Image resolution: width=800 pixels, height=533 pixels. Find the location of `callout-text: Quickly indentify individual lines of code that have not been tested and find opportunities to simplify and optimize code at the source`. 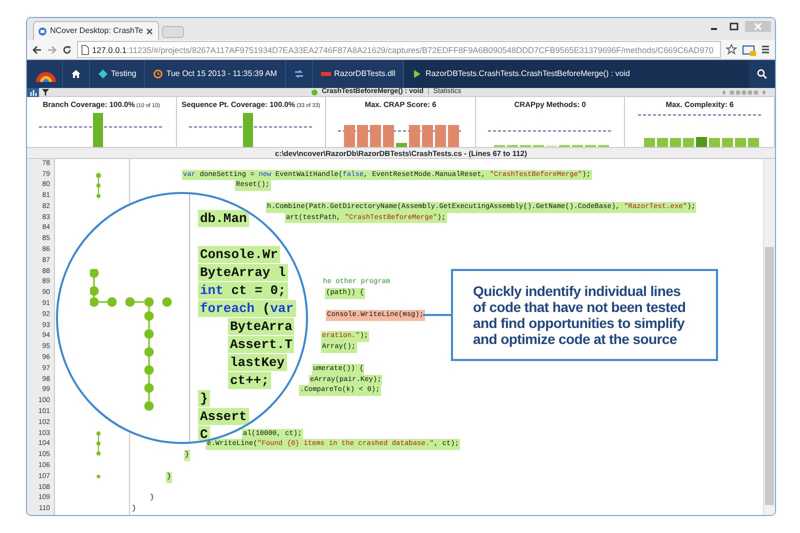

callout-text: Quickly indentify individual lines of code that have not been tested and find opportunities to simplify and optimize code at the source is located at coordinates (580, 314).